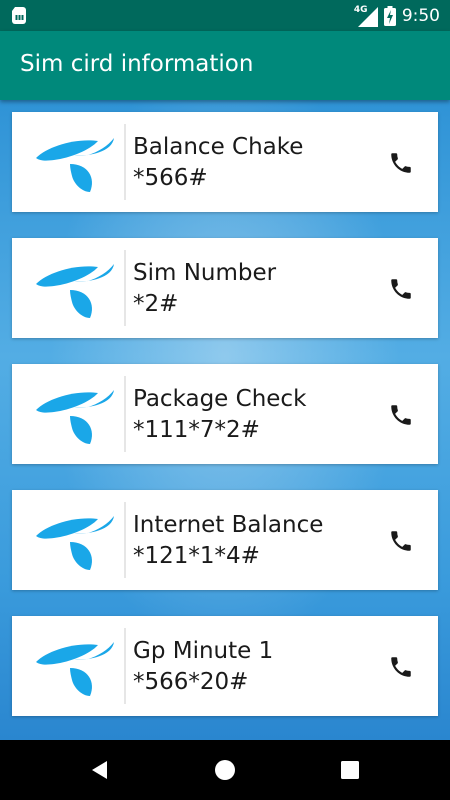  I want to click on recents-icon, so click(350, 770).